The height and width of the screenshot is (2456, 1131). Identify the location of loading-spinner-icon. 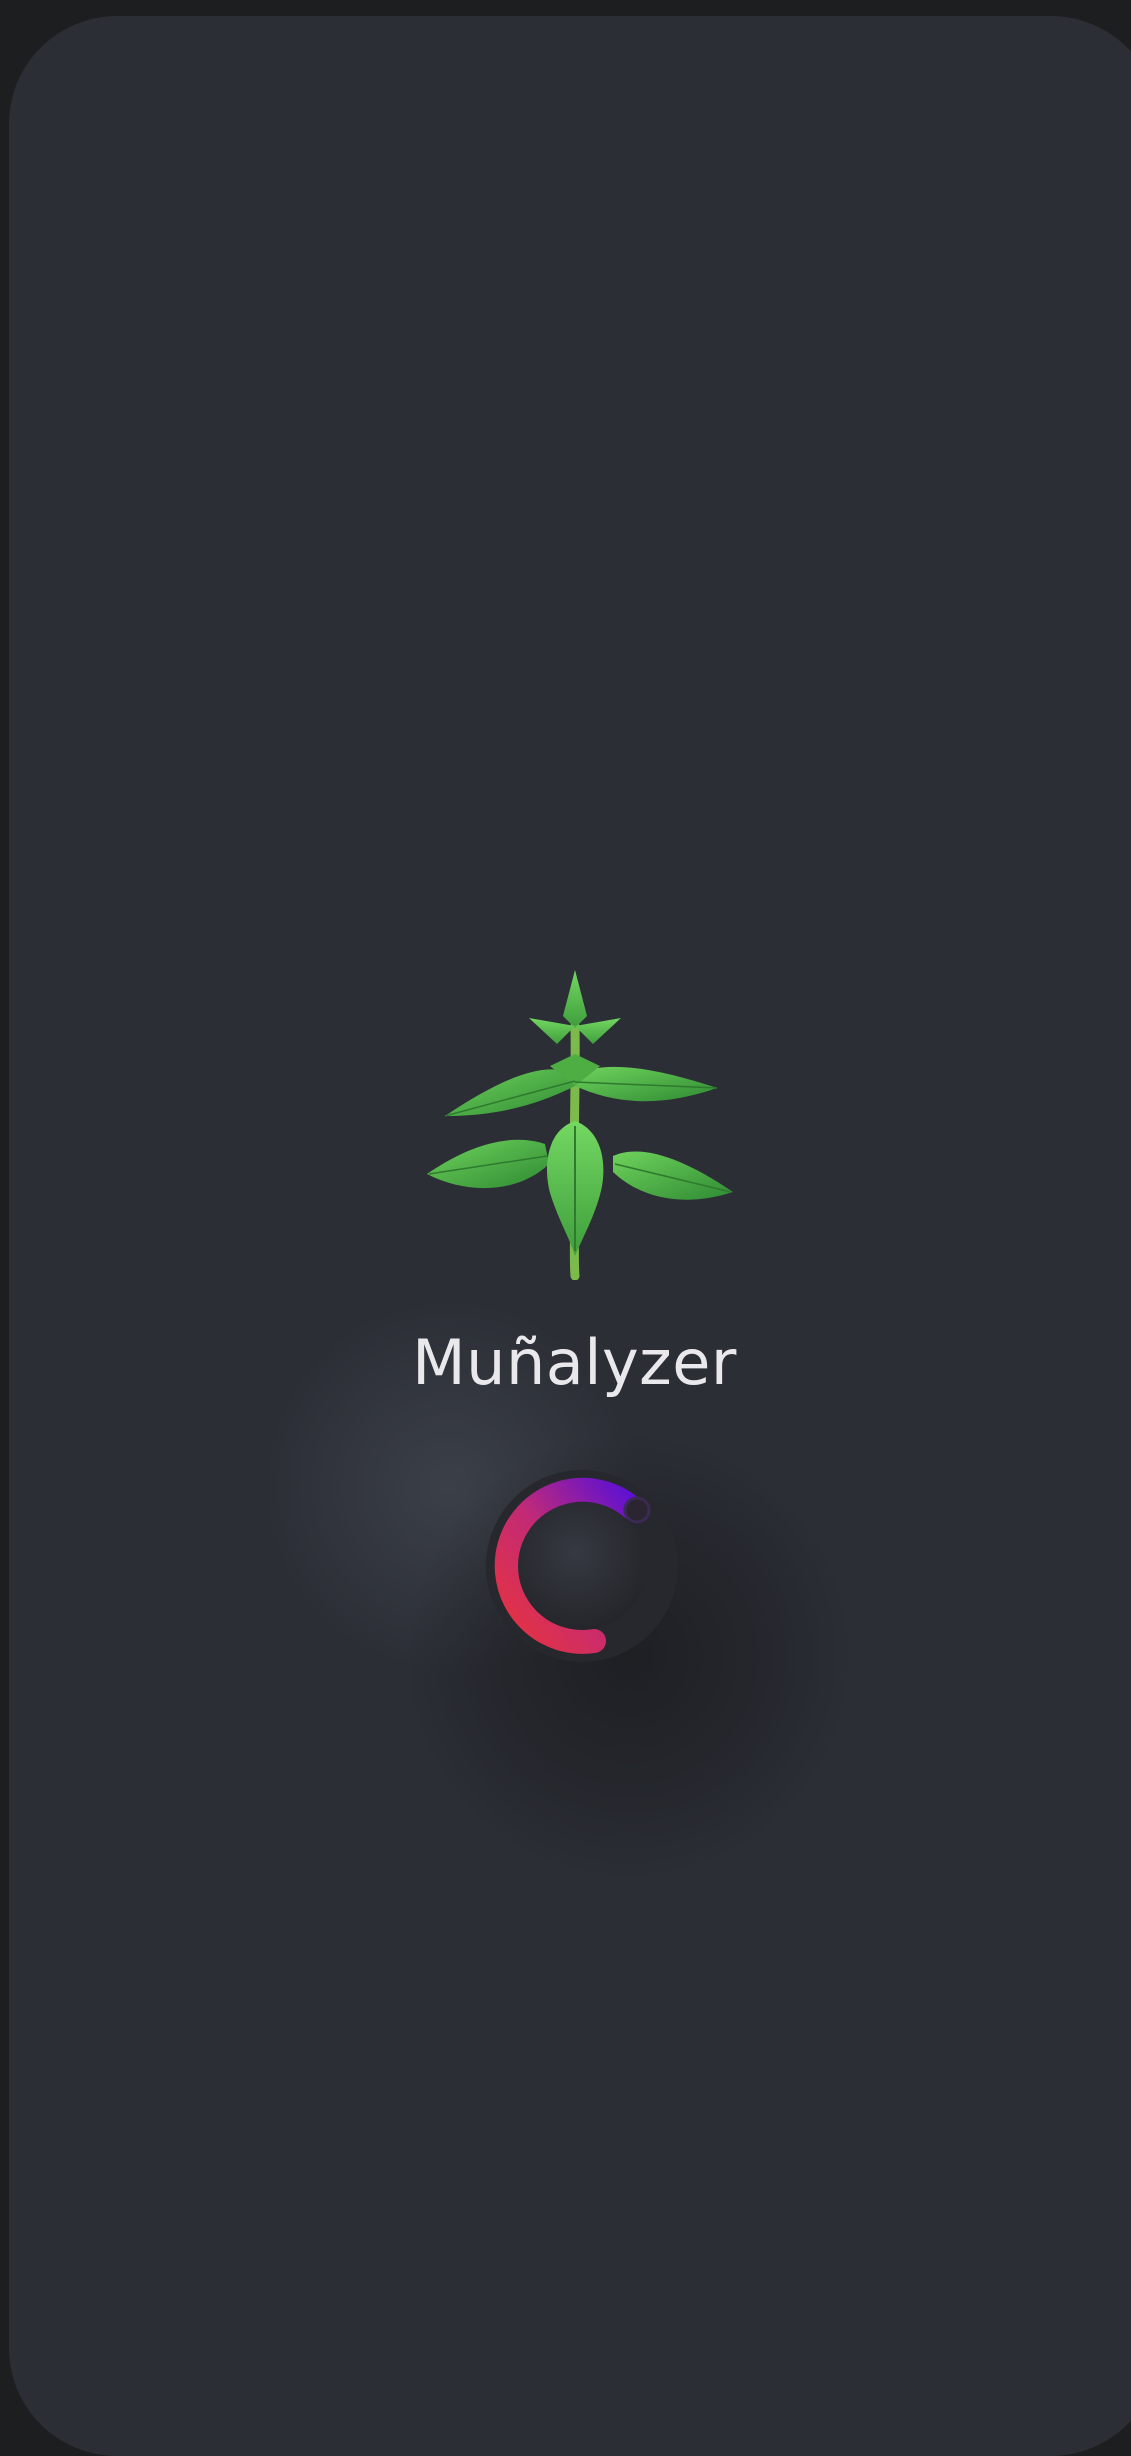
(582, 1566).